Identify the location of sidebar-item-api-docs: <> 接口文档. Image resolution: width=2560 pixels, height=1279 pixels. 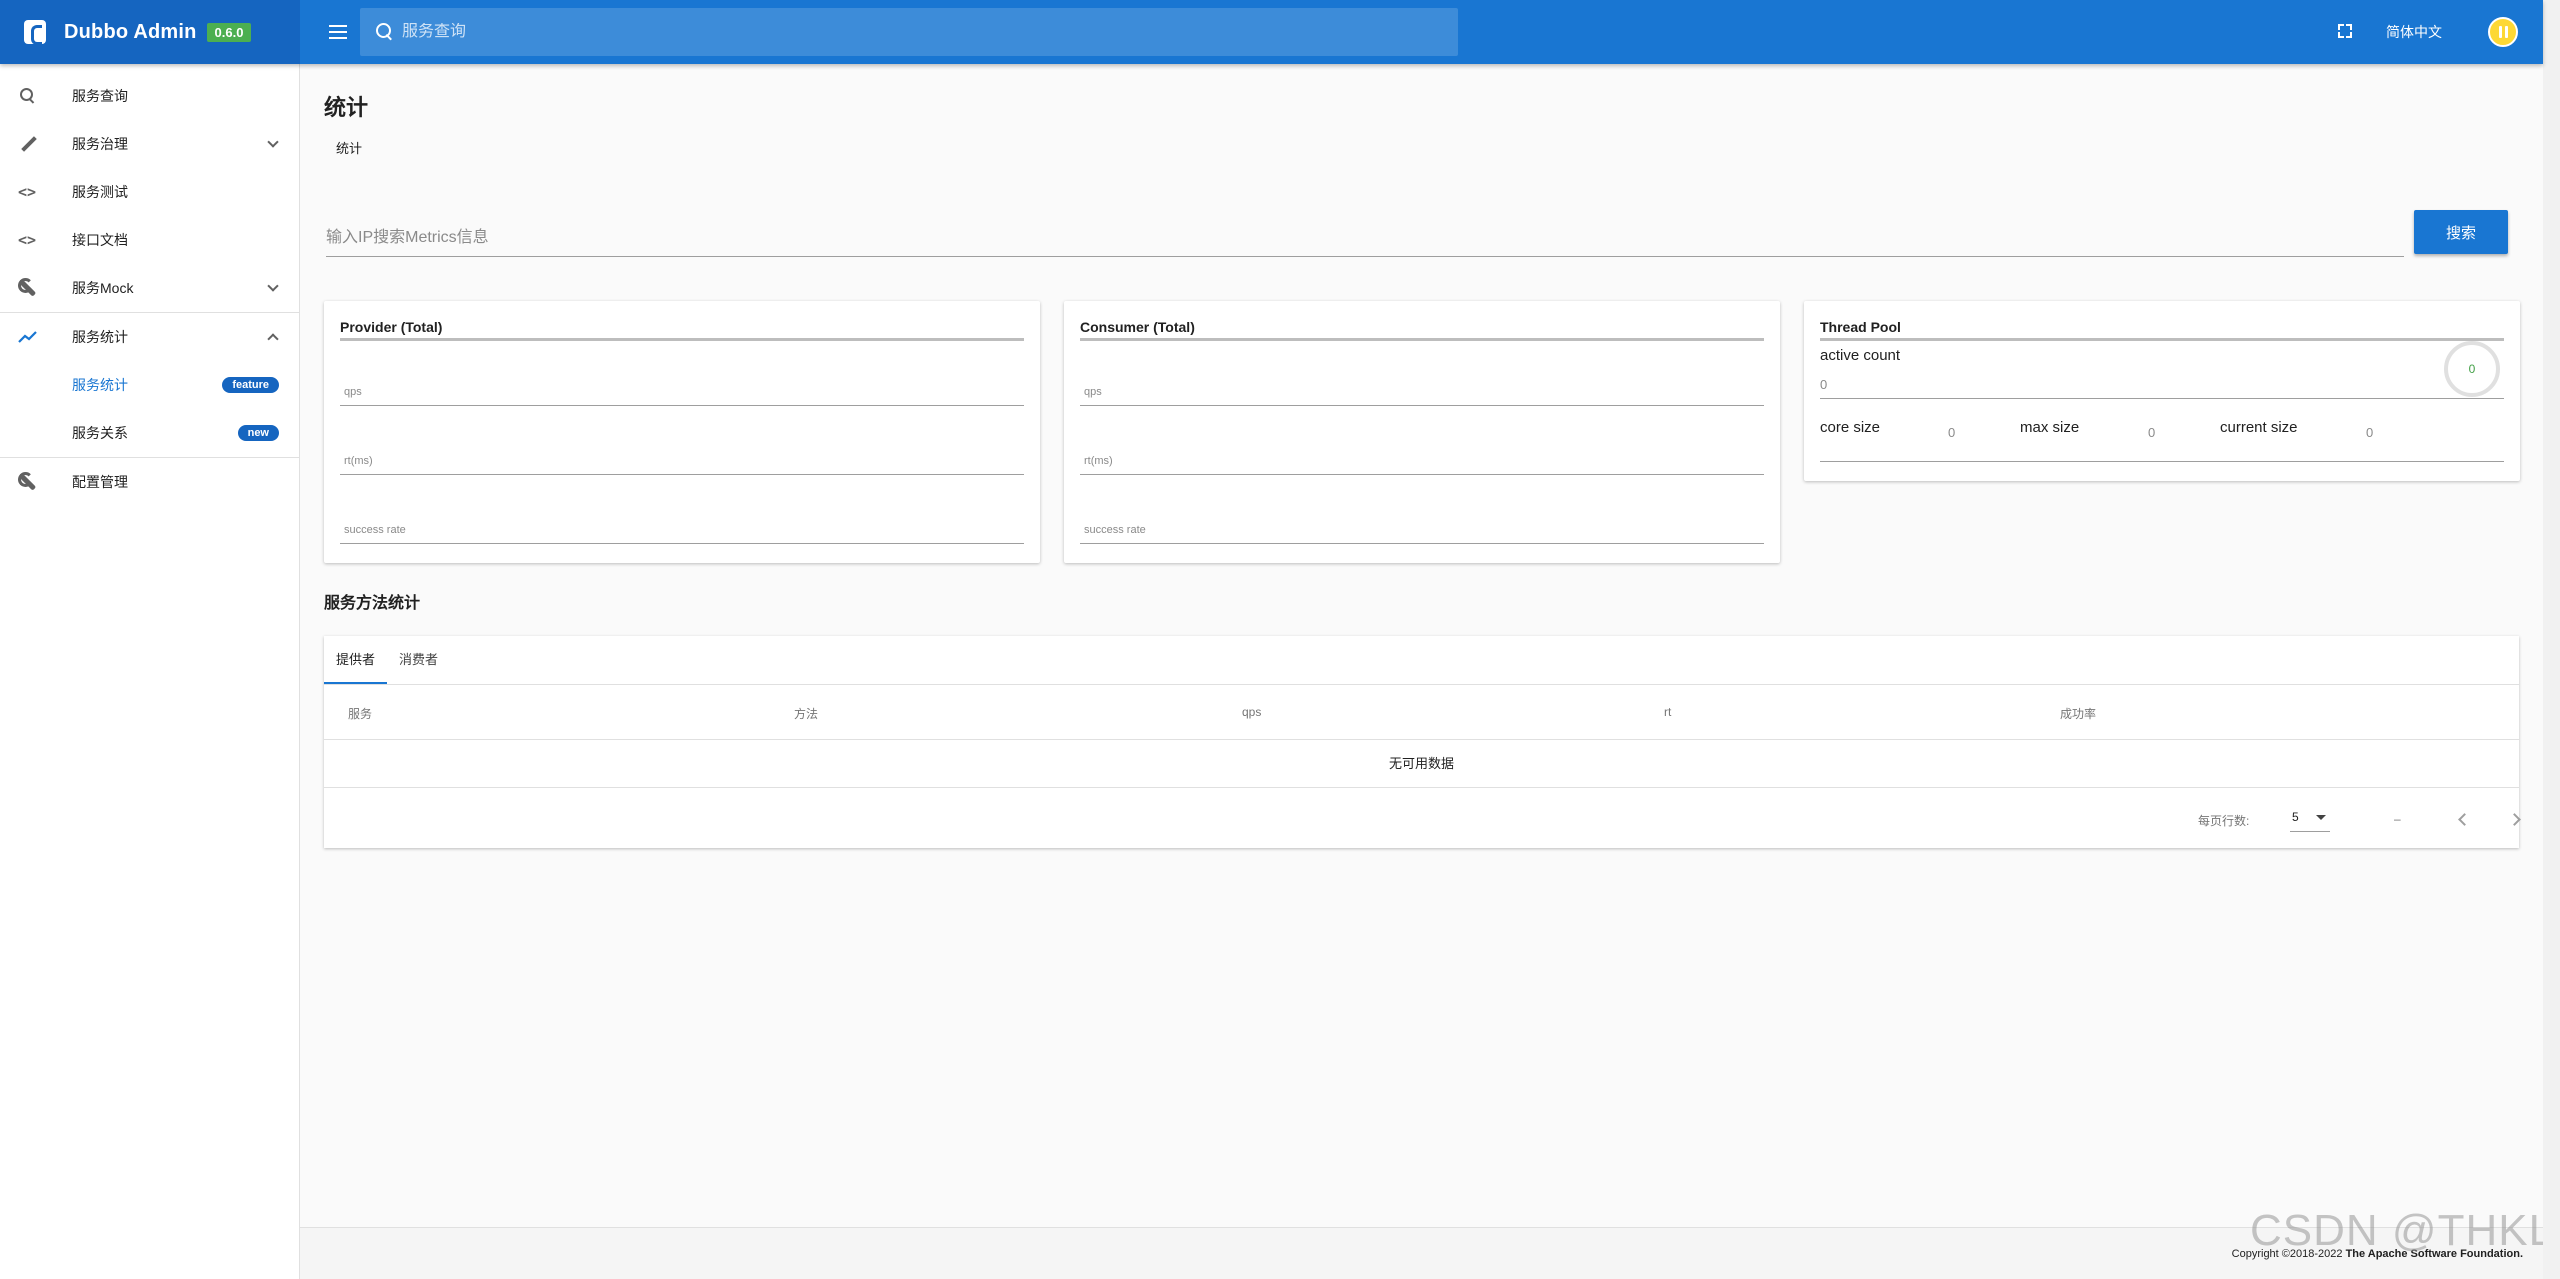
(149, 240).